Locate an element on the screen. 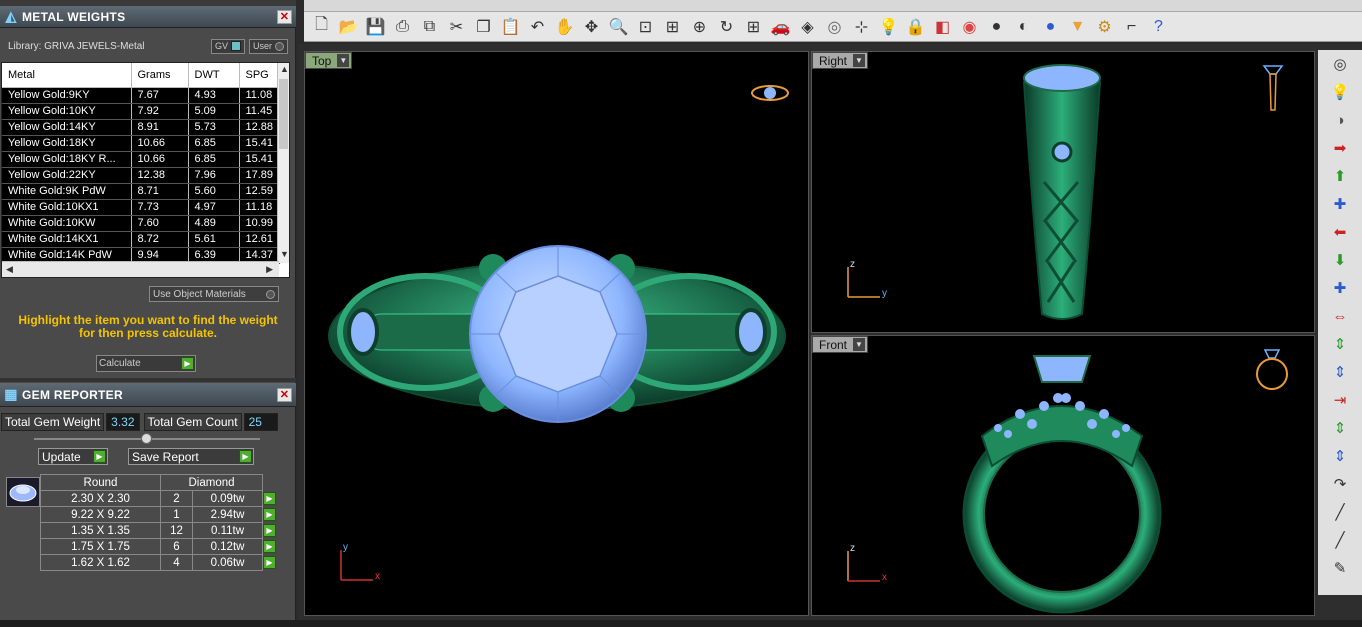 This screenshot has width=1362, height=627. new-file-icon: 🗋 is located at coordinates (321, 27).